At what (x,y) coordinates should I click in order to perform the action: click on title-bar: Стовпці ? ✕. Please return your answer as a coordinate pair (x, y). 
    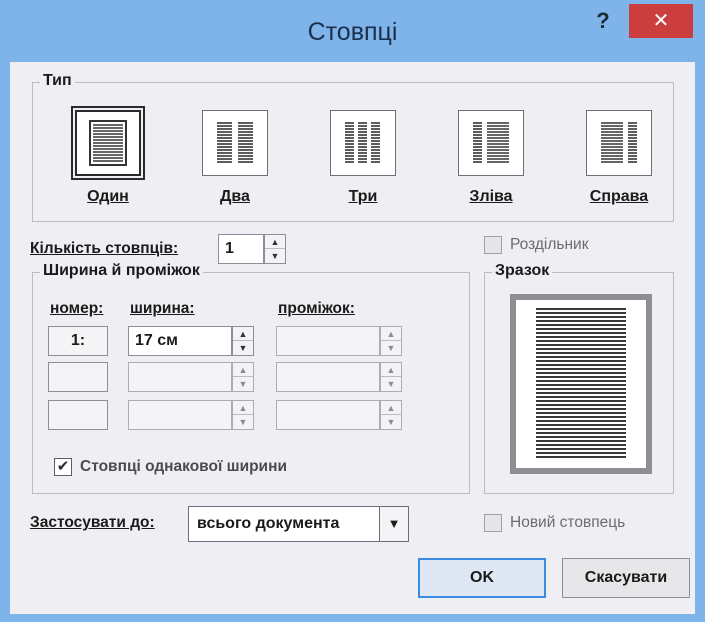
    Looking at the image, I should click on (352, 32).